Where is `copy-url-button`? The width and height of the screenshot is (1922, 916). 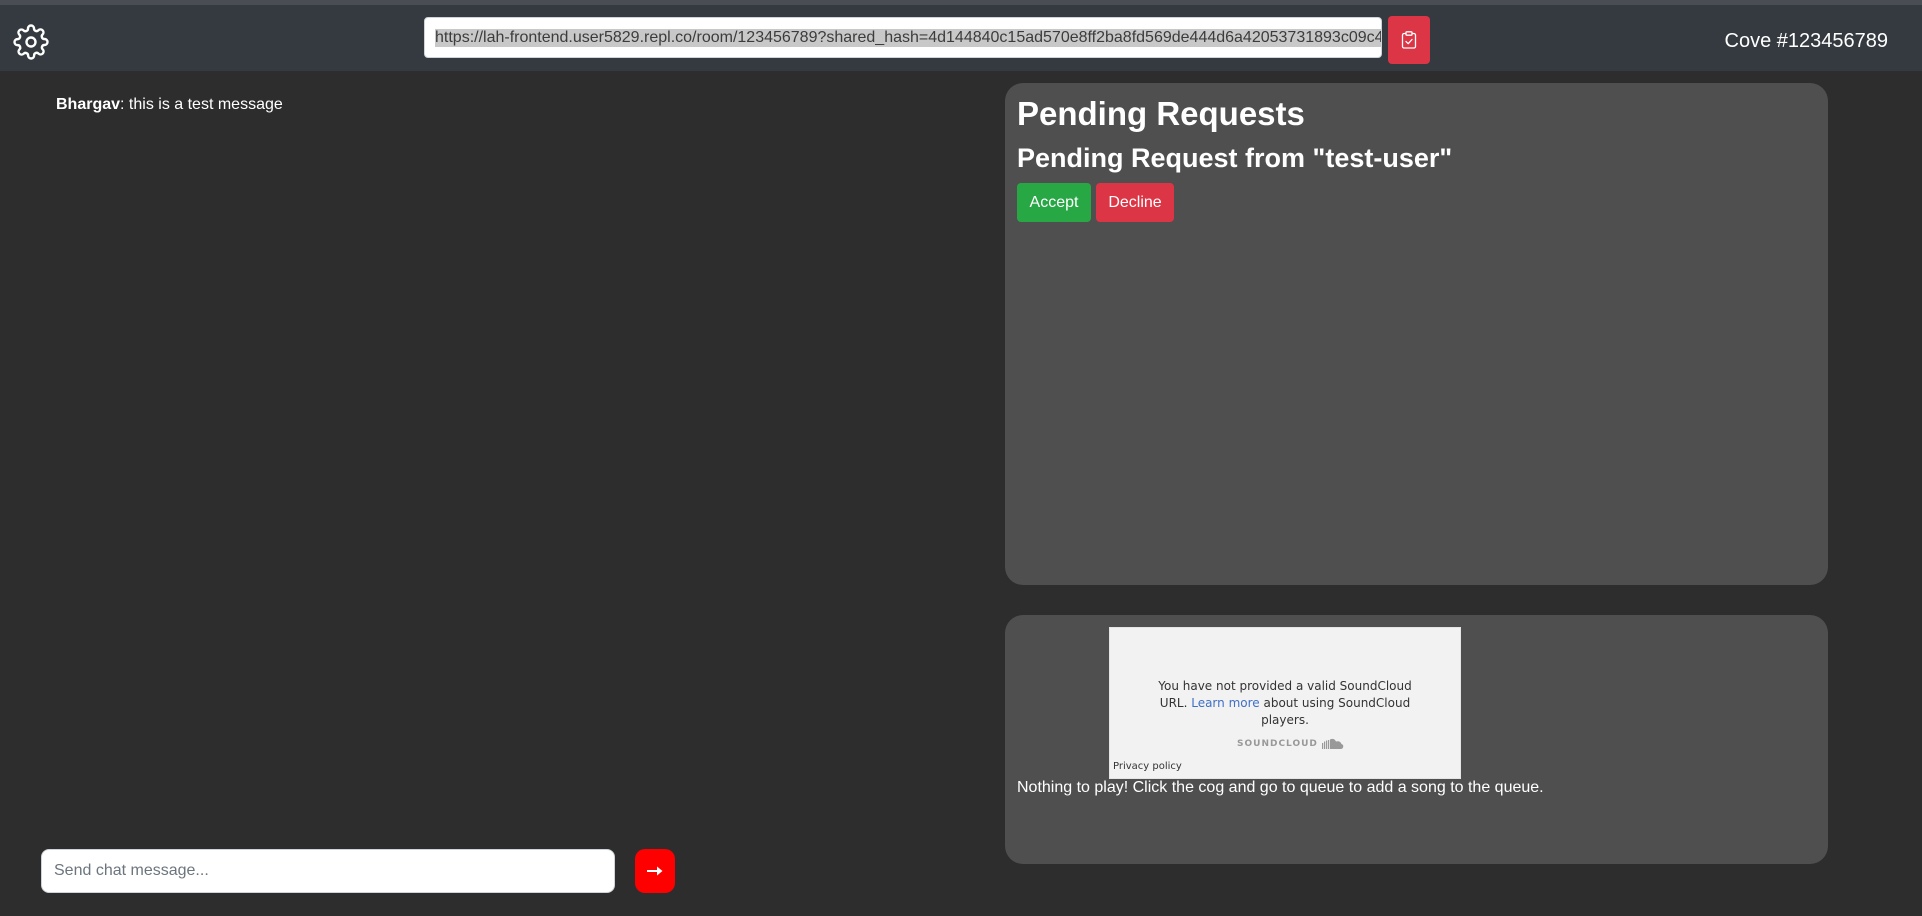 copy-url-button is located at coordinates (1409, 40).